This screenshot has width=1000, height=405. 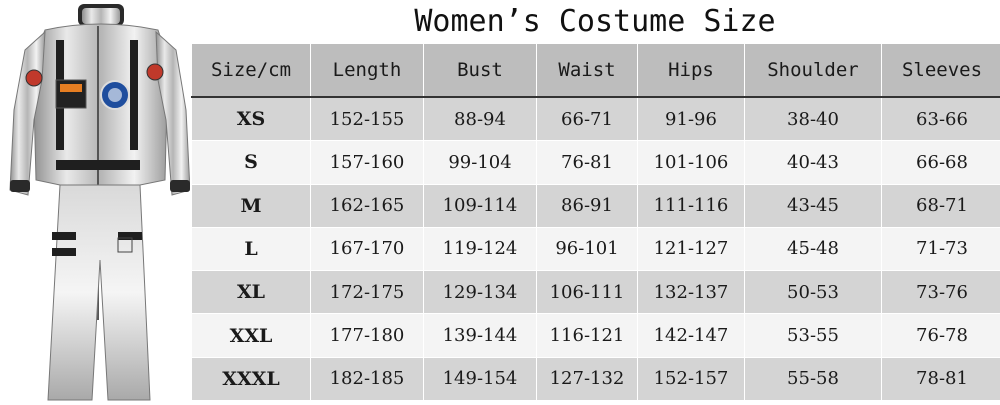 I want to click on size-cell: XXL, so click(x=251, y=335).